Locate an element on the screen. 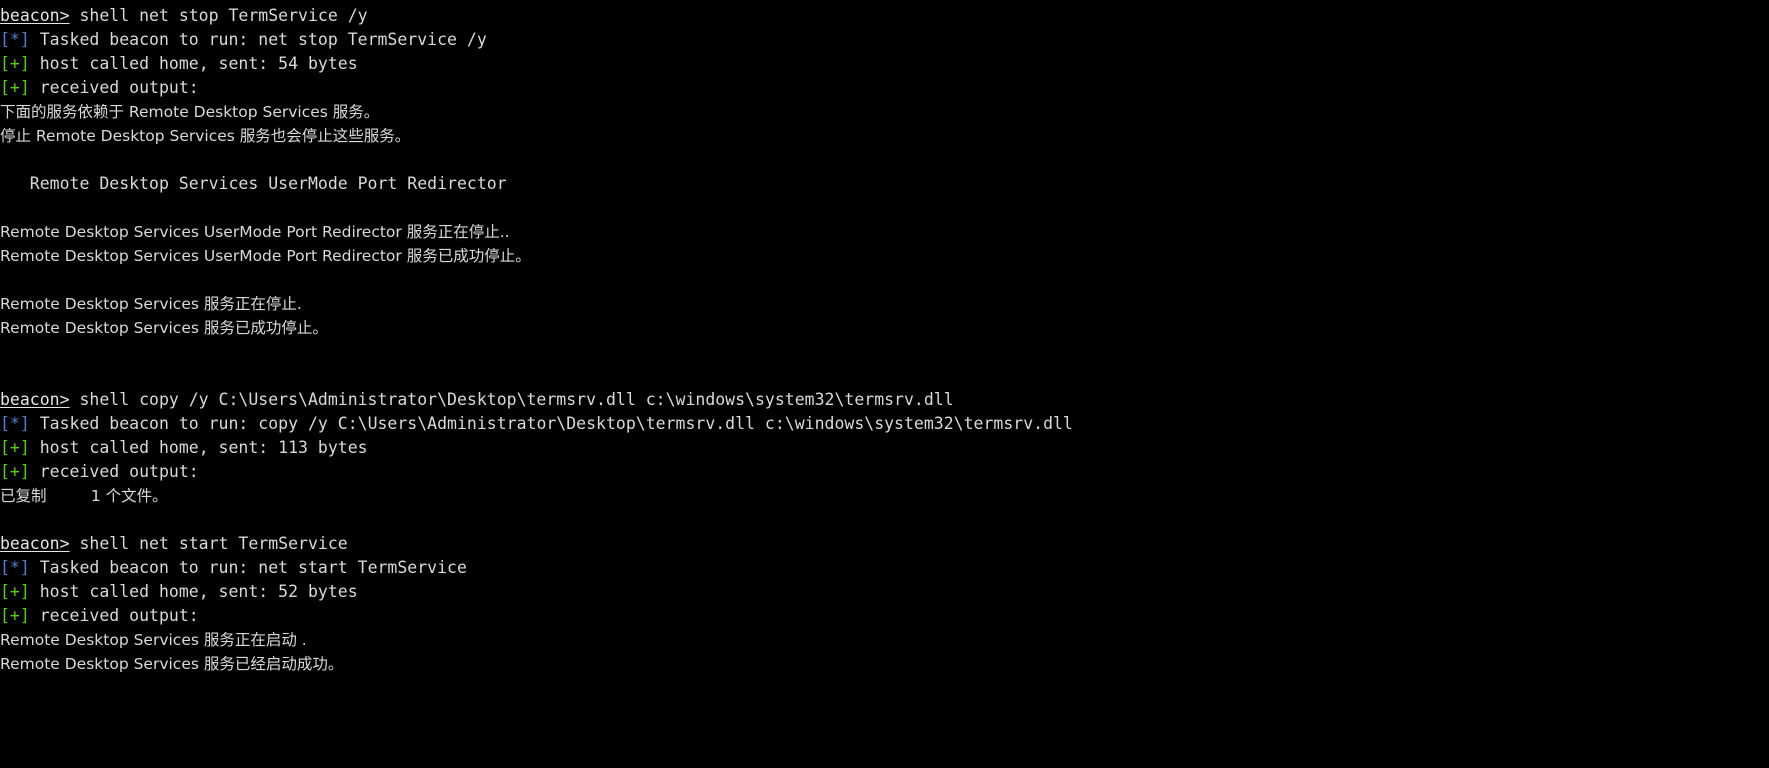 The width and height of the screenshot is (1769, 768). output-text: Remote Desktop Services 服务已经启动成功。 is located at coordinates (172, 664).